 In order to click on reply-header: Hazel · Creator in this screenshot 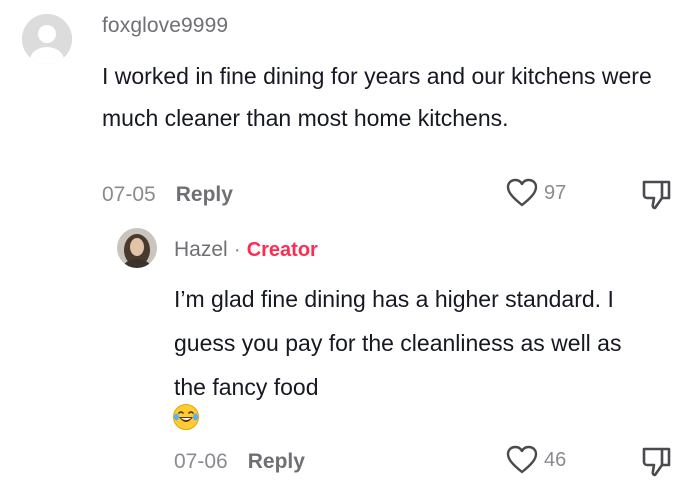, I will do `click(246, 250)`.